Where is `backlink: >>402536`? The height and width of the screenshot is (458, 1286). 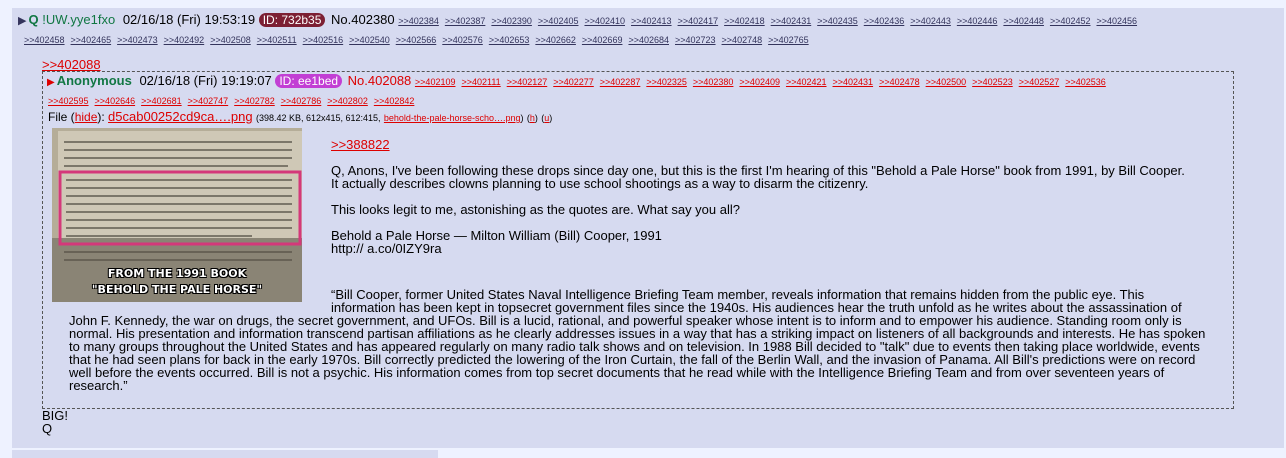
backlink: >>402536 is located at coordinates (1085, 82).